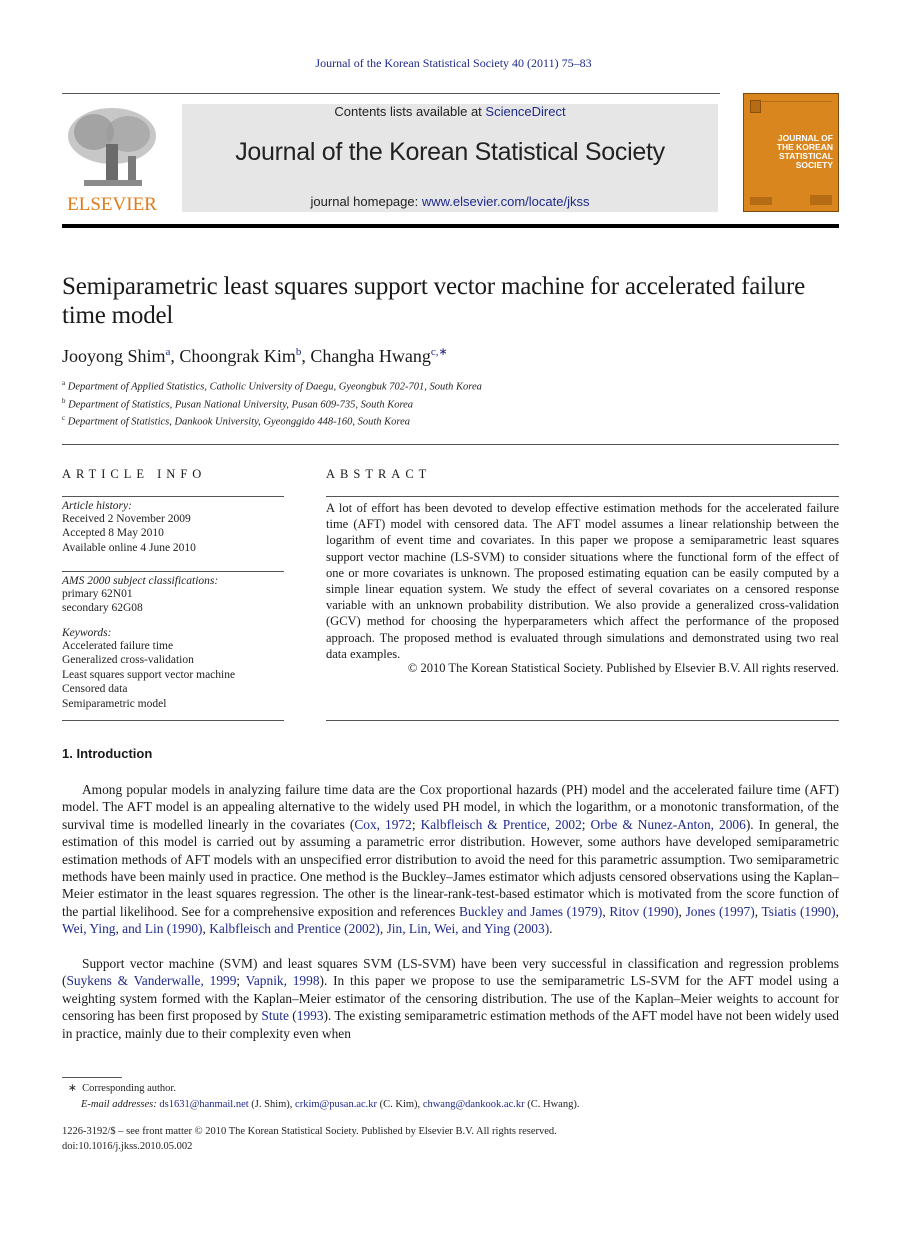  I want to click on keyword: Generalized cross-validation, so click(128, 660).